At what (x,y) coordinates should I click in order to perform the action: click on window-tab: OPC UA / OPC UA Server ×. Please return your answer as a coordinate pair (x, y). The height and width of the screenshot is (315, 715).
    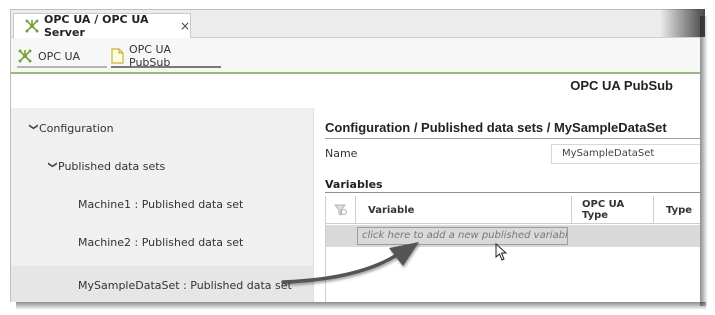
    Looking at the image, I should click on (102, 26).